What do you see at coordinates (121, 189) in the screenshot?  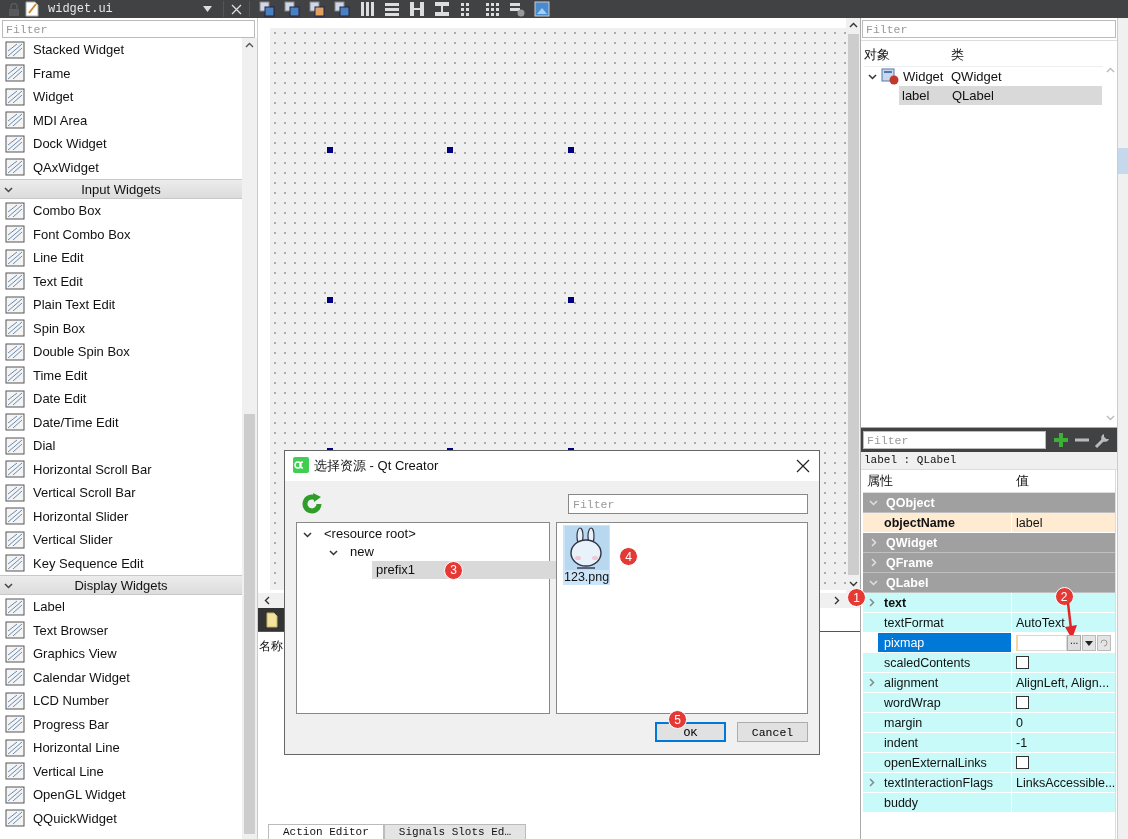 I see `category-header: Input Widgets` at bounding box center [121, 189].